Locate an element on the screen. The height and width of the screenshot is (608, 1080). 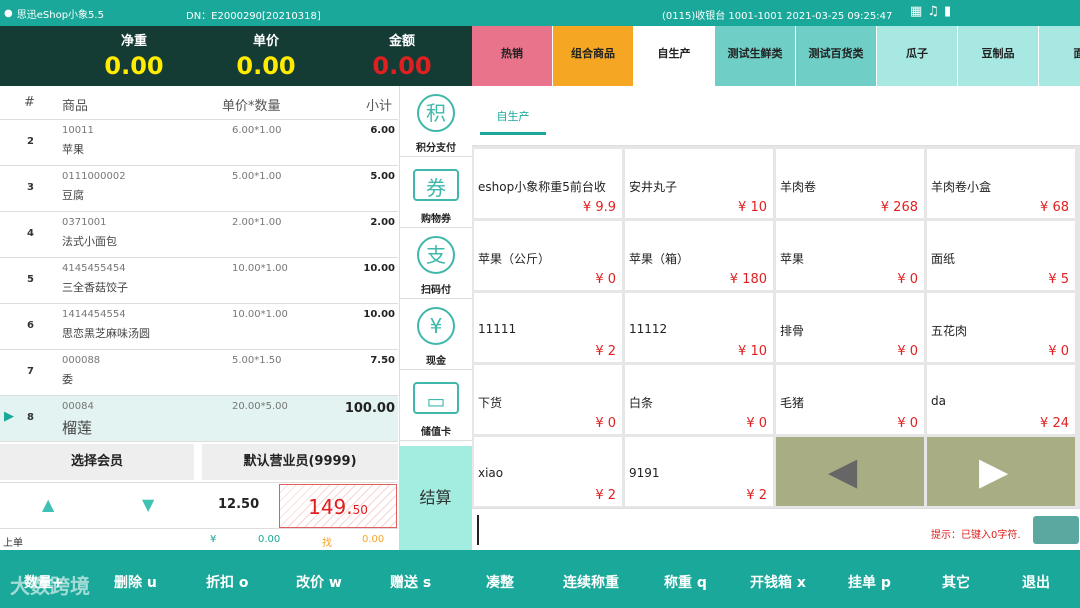
product-tile: 安井丸子 ¥ 10 is located at coordinates (699, 183).